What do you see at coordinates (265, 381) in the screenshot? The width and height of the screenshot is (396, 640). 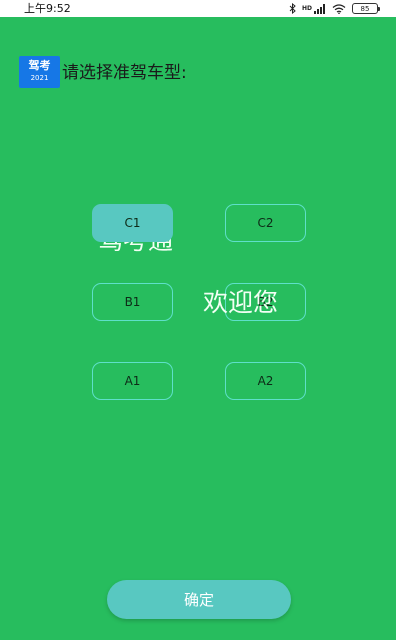 I see `license-option-a2: A2` at bounding box center [265, 381].